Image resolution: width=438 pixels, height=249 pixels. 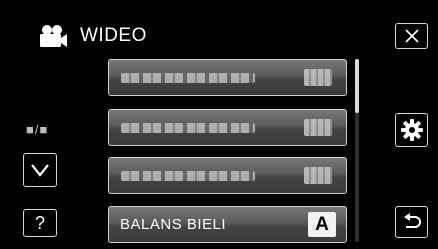 What do you see at coordinates (113, 35) in the screenshot?
I see `page-title: WIDEO` at bounding box center [113, 35].